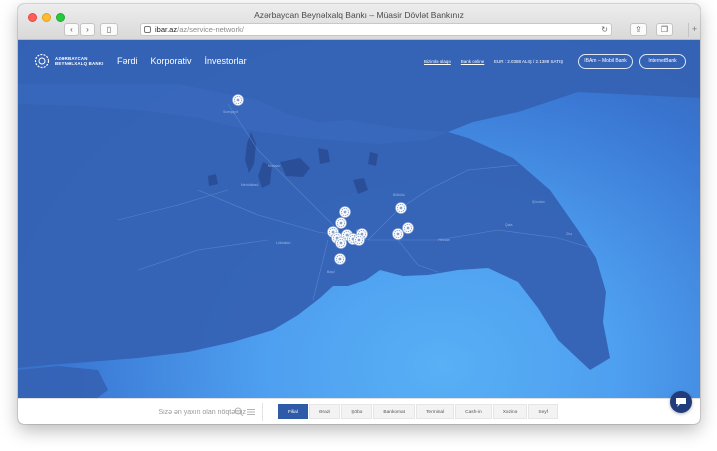 The image size is (717, 451). Describe the element at coordinates (79, 63) in the screenshot. I see `logo-line-2: BEYNƏLXALQ BANKI` at that location.